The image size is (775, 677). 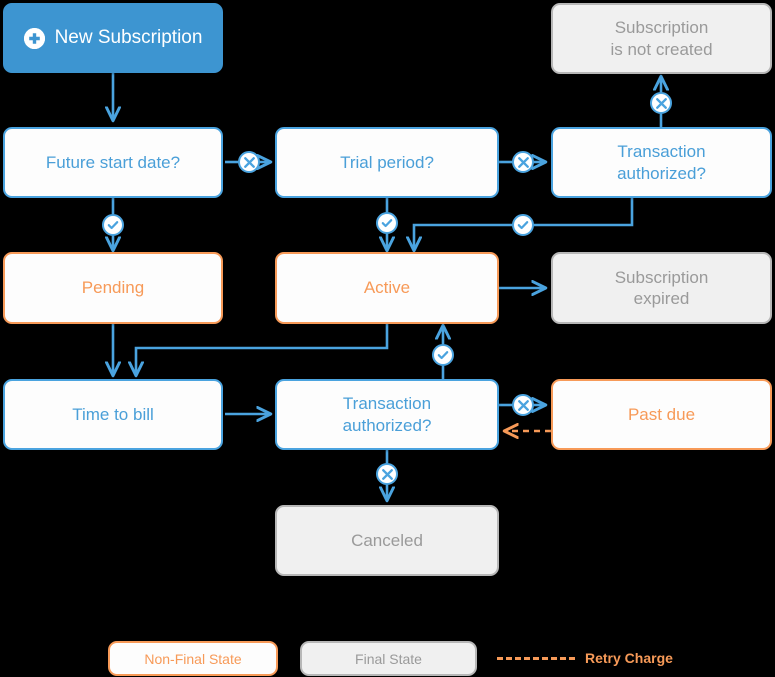 I want to click on check-circle-icon-transaction-authorized-bottom-to-active, so click(x=443, y=355).